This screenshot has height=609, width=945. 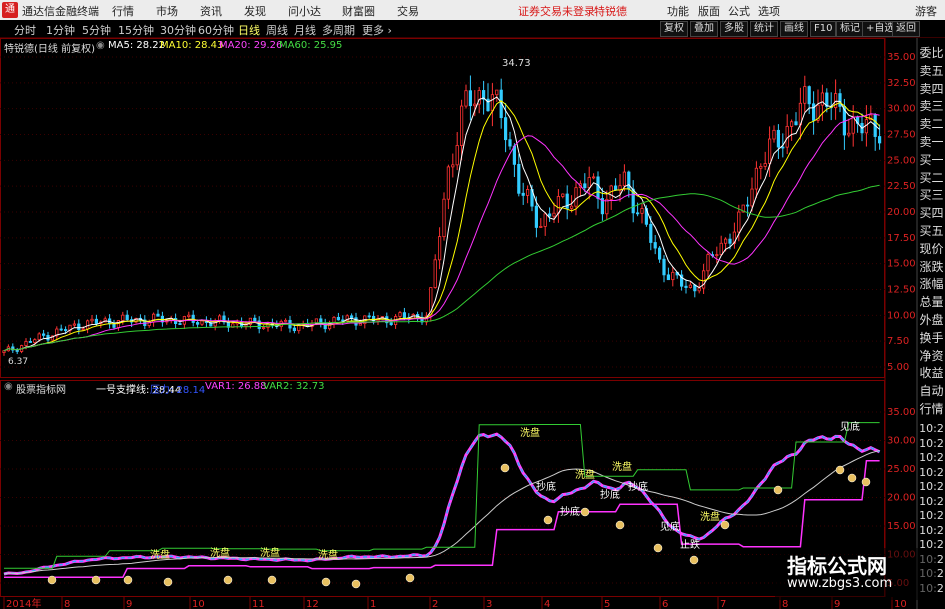 I want to click on main-y-tick: 25.00, so click(x=901, y=160).